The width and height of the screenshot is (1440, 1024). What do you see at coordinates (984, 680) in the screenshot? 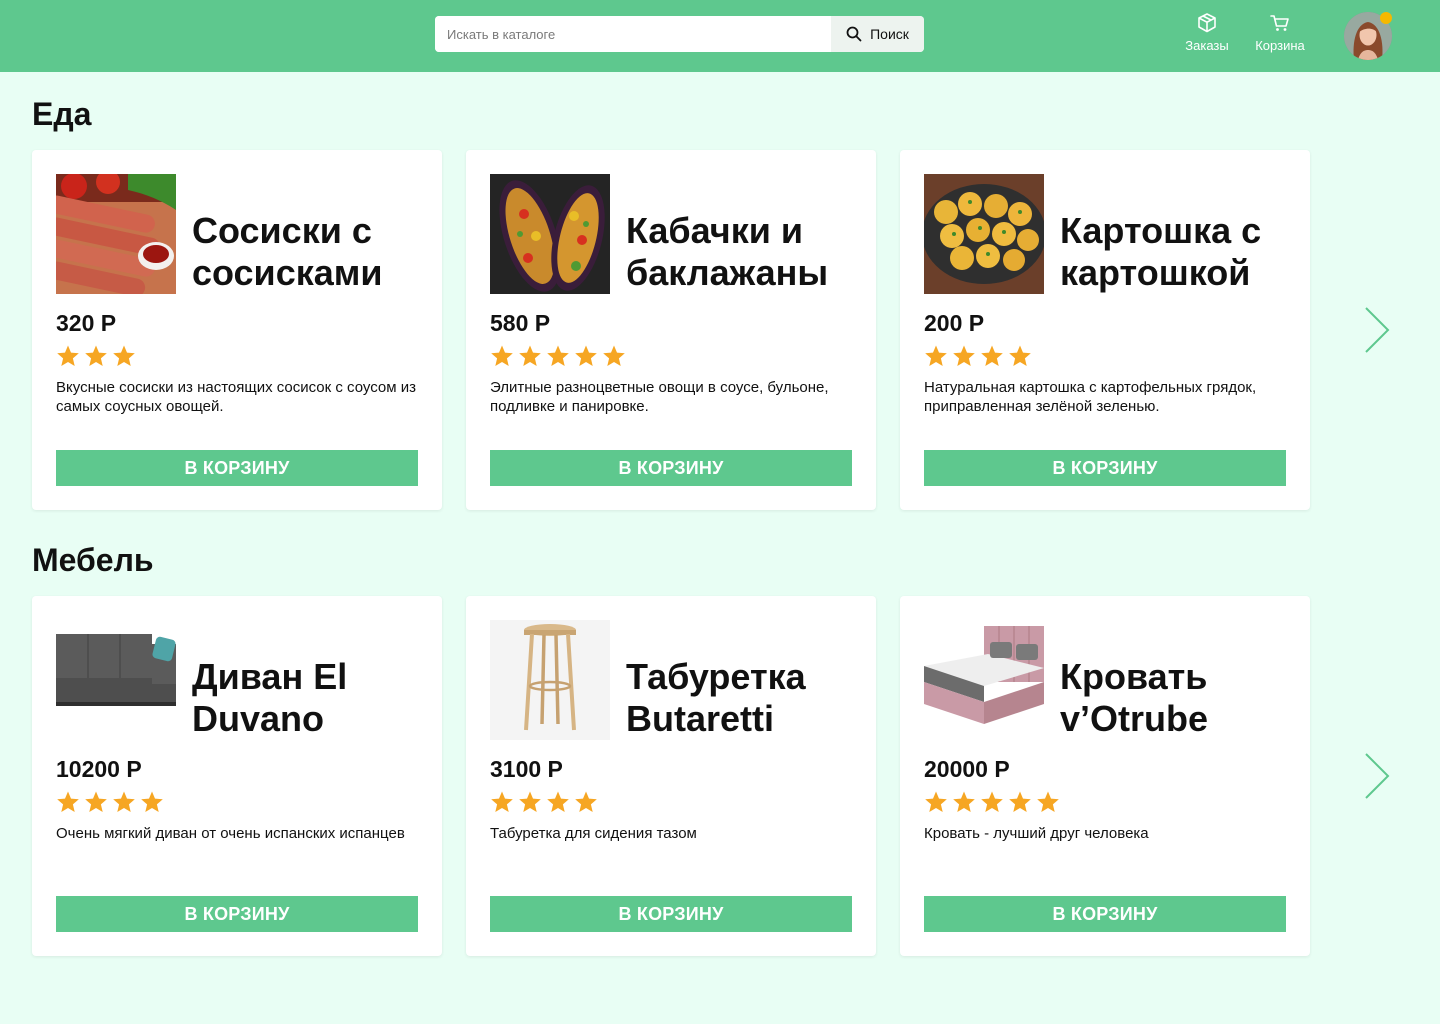
I see `product-image-bed` at bounding box center [984, 680].